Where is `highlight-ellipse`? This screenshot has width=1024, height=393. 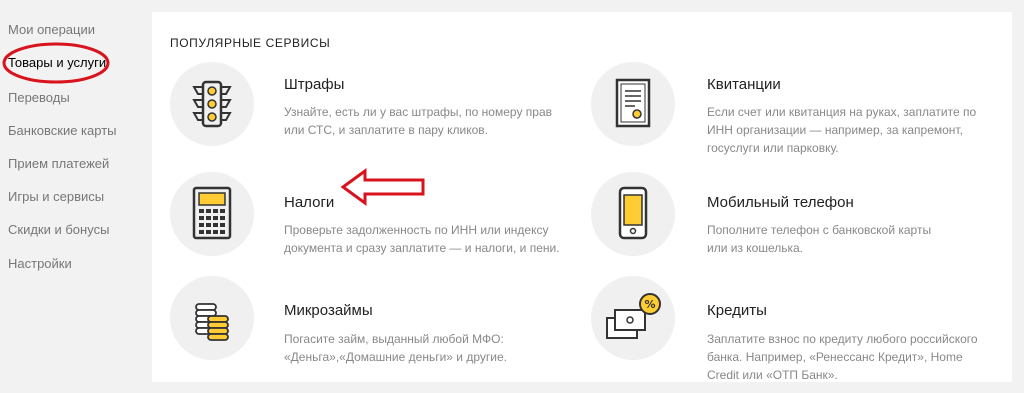 highlight-ellipse is located at coordinates (56, 63).